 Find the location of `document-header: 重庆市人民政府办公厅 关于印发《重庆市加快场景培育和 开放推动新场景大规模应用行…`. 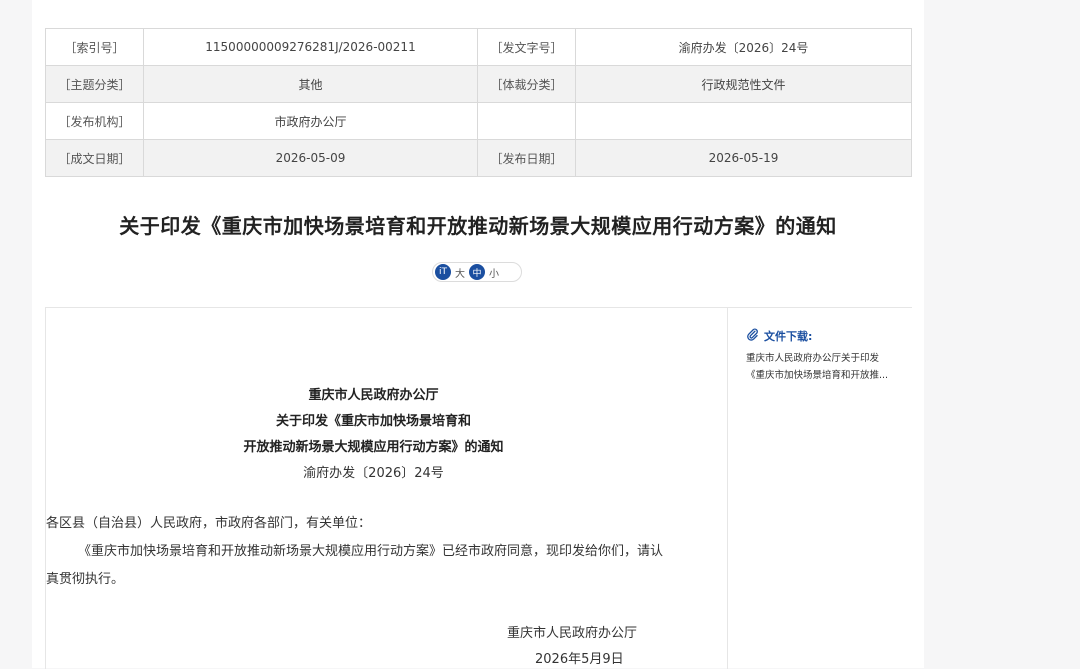

document-header: 重庆市人民政府办公厅 关于印发《重庆市加快场景培育和 开放推动新场景大规模应用行… is located at coordinates (373, 435).